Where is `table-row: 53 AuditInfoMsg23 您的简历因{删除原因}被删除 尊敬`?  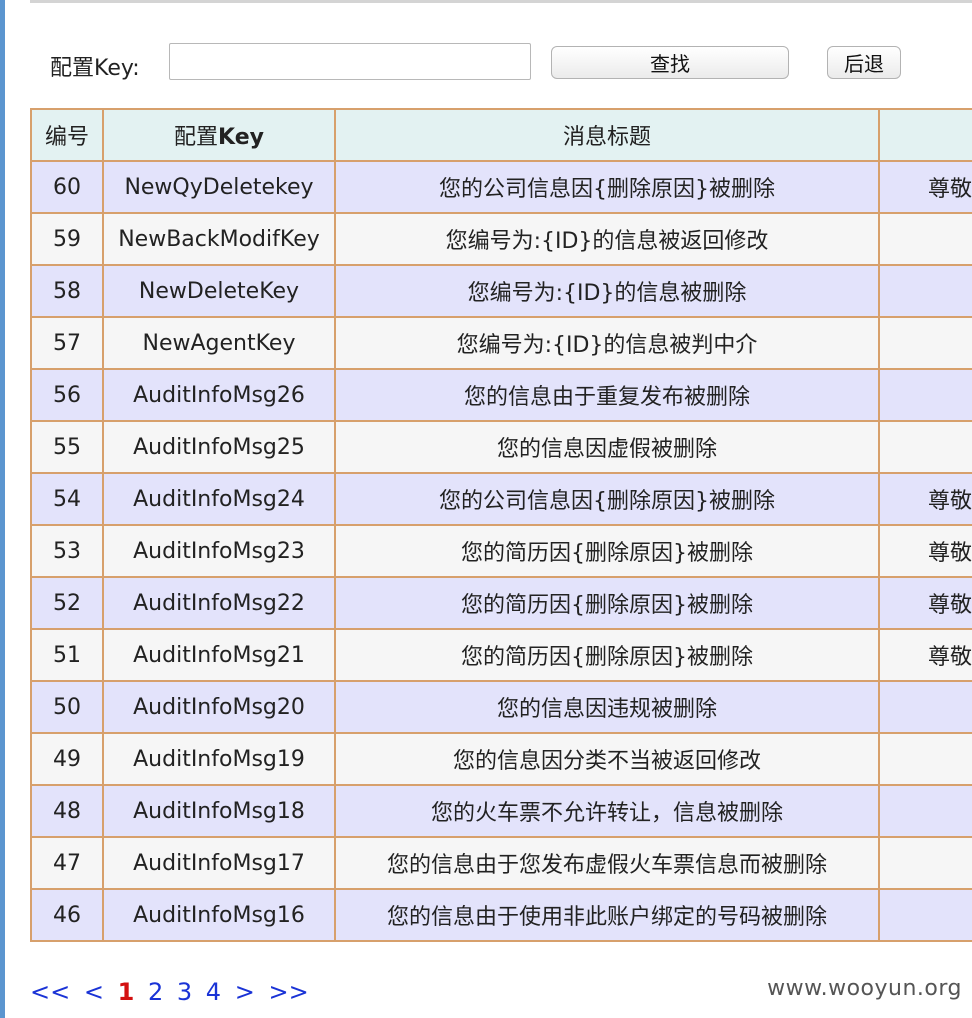 table-row: 53 AuditInfoMsg23 您的简历因{删除原因}被删除 尊敬 is located at coordinates (501, 551).